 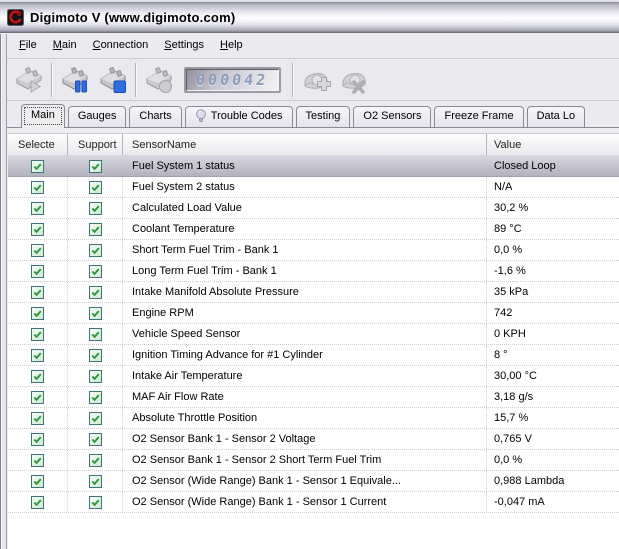 I want to click on table-row: MAF Air Flow Rate 3,18 g/s, so click(x=313, y=397).